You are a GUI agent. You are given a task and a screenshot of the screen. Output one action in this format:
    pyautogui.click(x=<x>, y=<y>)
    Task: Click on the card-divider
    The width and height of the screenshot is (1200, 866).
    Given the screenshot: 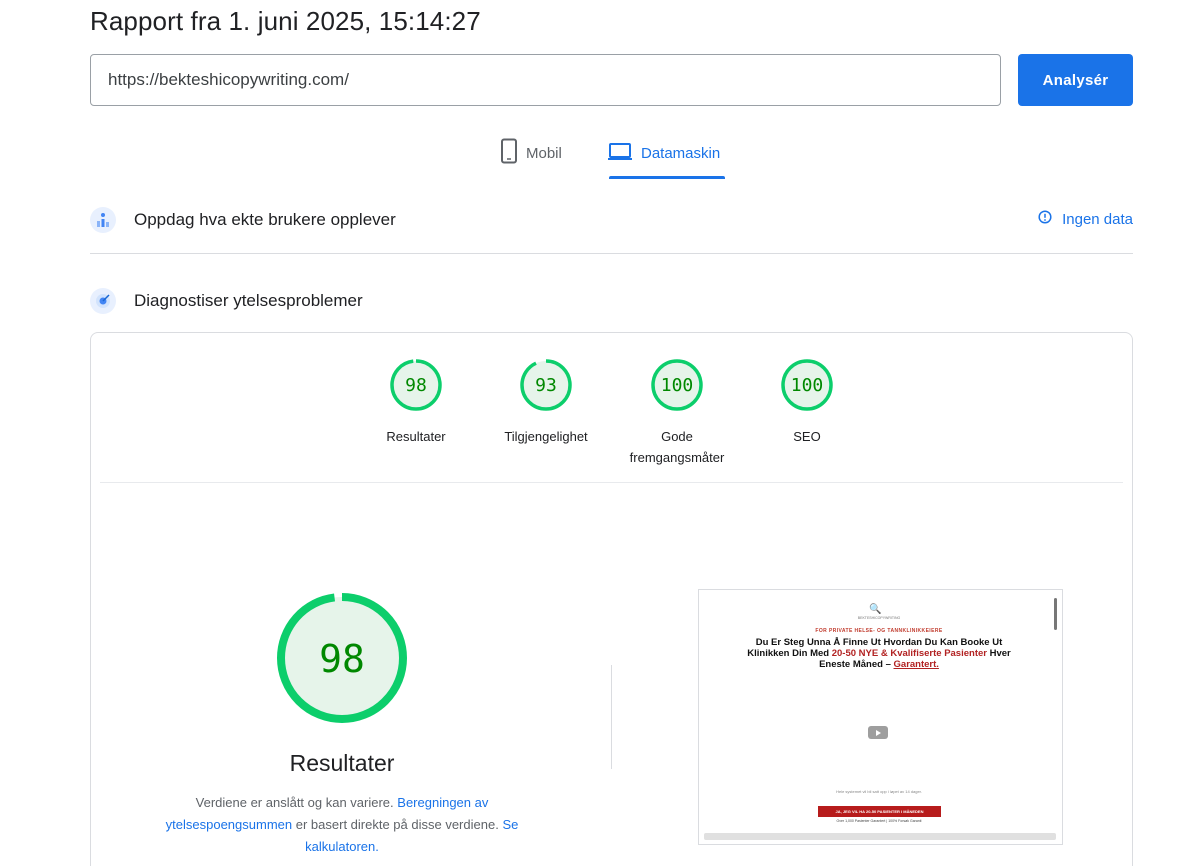 What is the action you would take?
    pyautogui.click(x=611, y=482)
    